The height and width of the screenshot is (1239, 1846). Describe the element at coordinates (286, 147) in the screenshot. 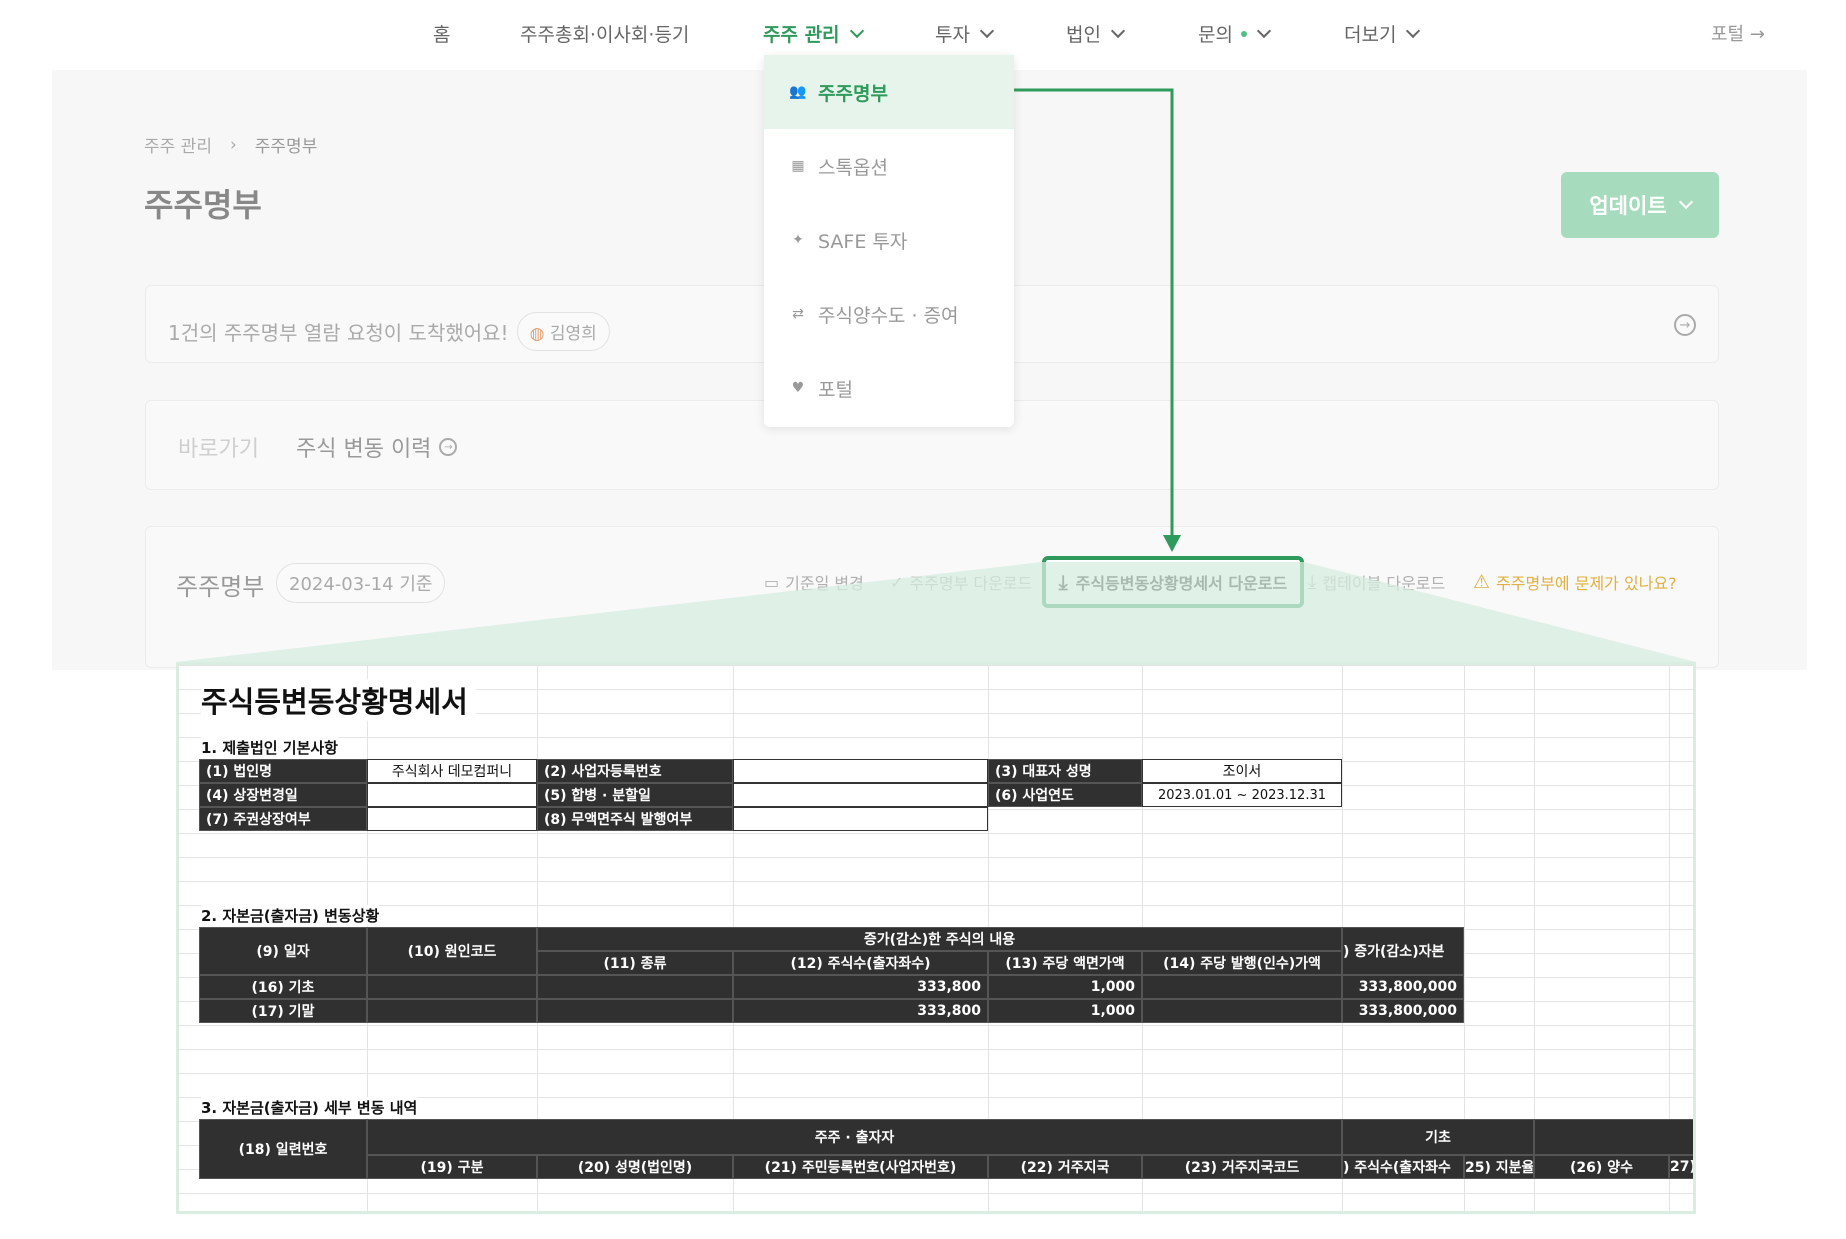

I see `breadcrumb-current: 주주명부` at that location.